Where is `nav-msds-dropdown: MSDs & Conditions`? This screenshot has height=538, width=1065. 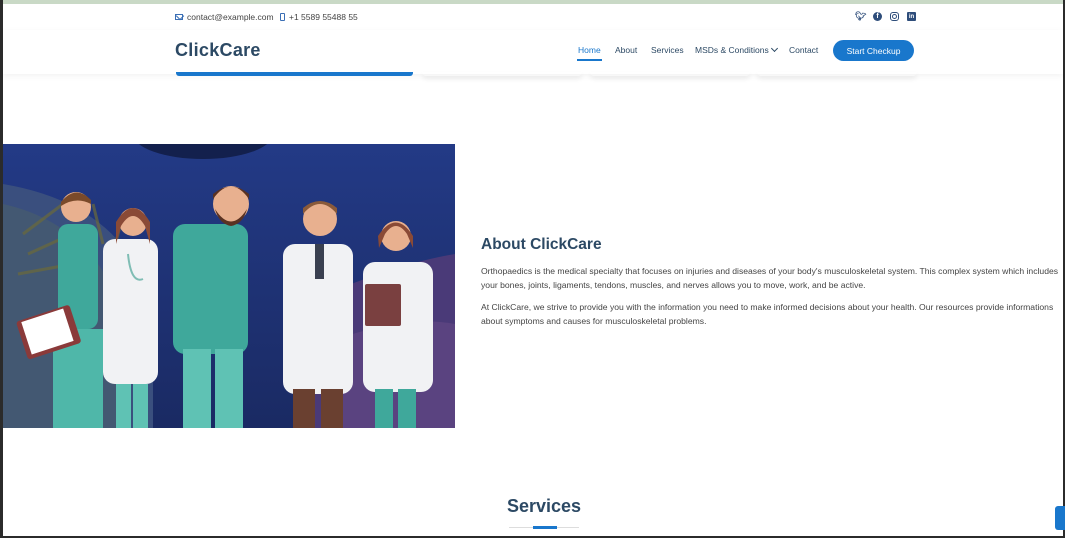
nav-msds-dropdown: MSDs & Conditions is located at coordinates (736, 49).